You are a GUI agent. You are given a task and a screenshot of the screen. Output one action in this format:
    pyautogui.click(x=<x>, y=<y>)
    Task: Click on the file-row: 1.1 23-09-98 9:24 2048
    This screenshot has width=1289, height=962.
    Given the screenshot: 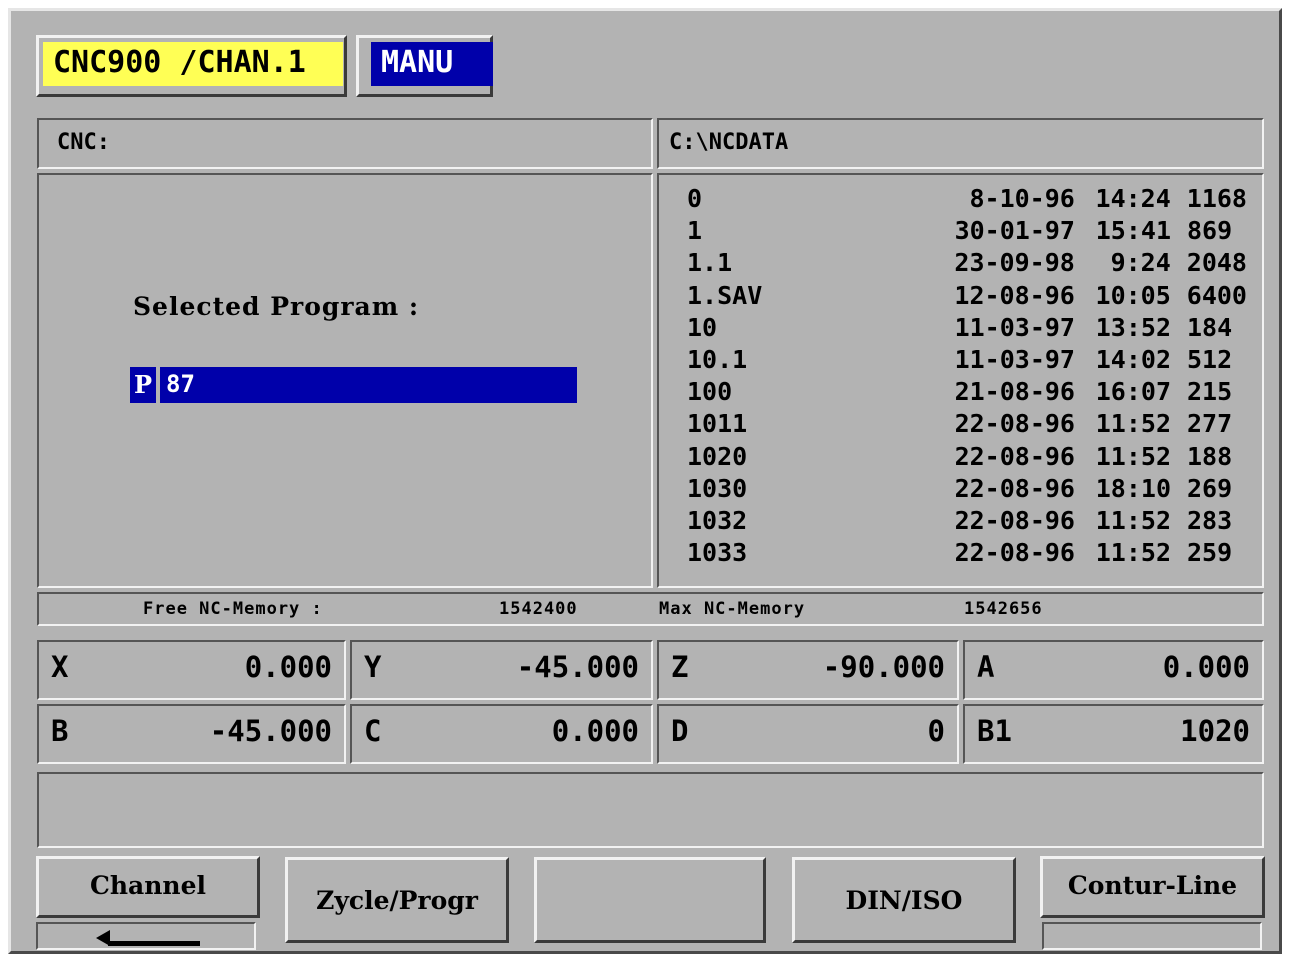 What is the action you would take?
    pyautogui.click(x=967, y=263)
    